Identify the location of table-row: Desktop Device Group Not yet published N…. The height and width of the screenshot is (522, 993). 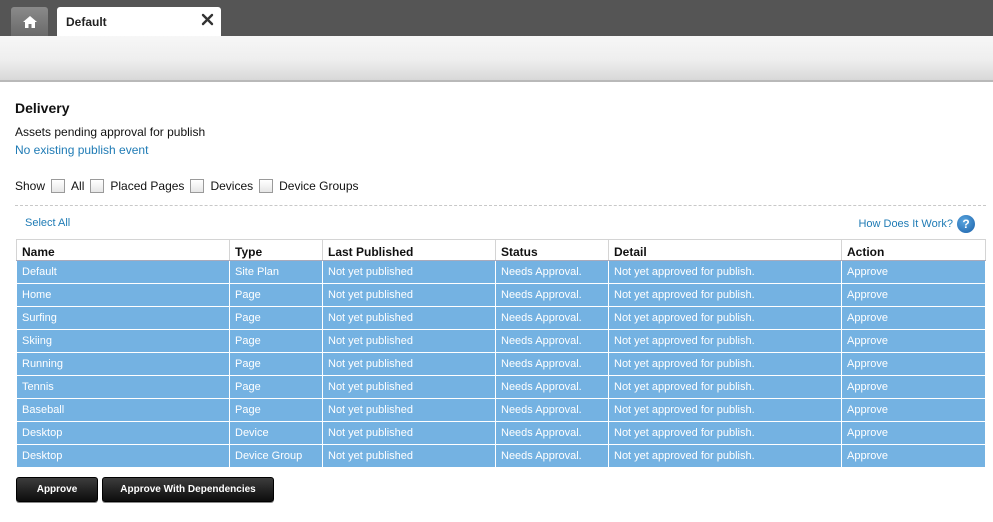
(501, 456).